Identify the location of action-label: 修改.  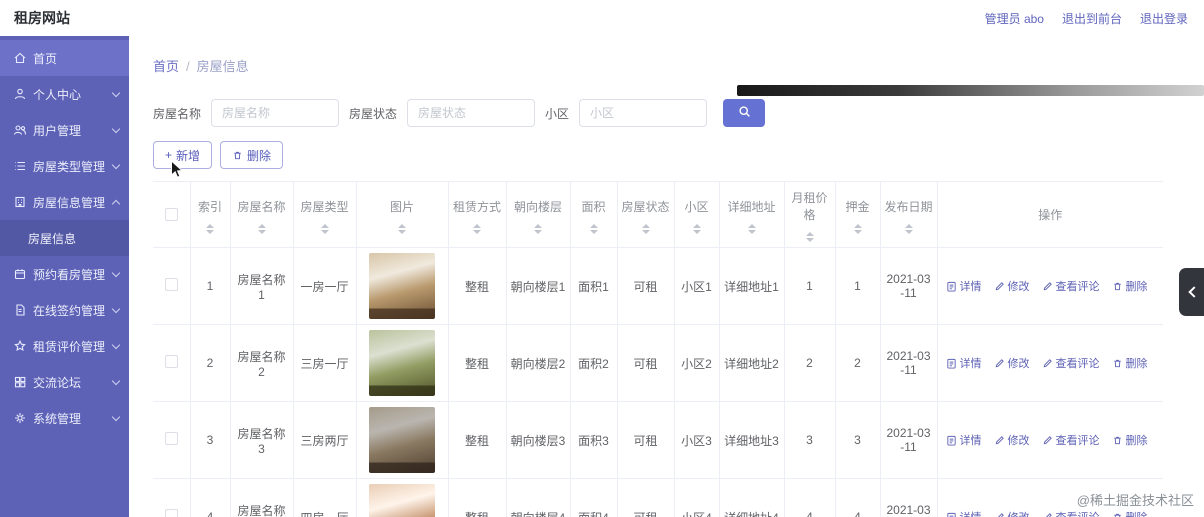
(1018, 364).